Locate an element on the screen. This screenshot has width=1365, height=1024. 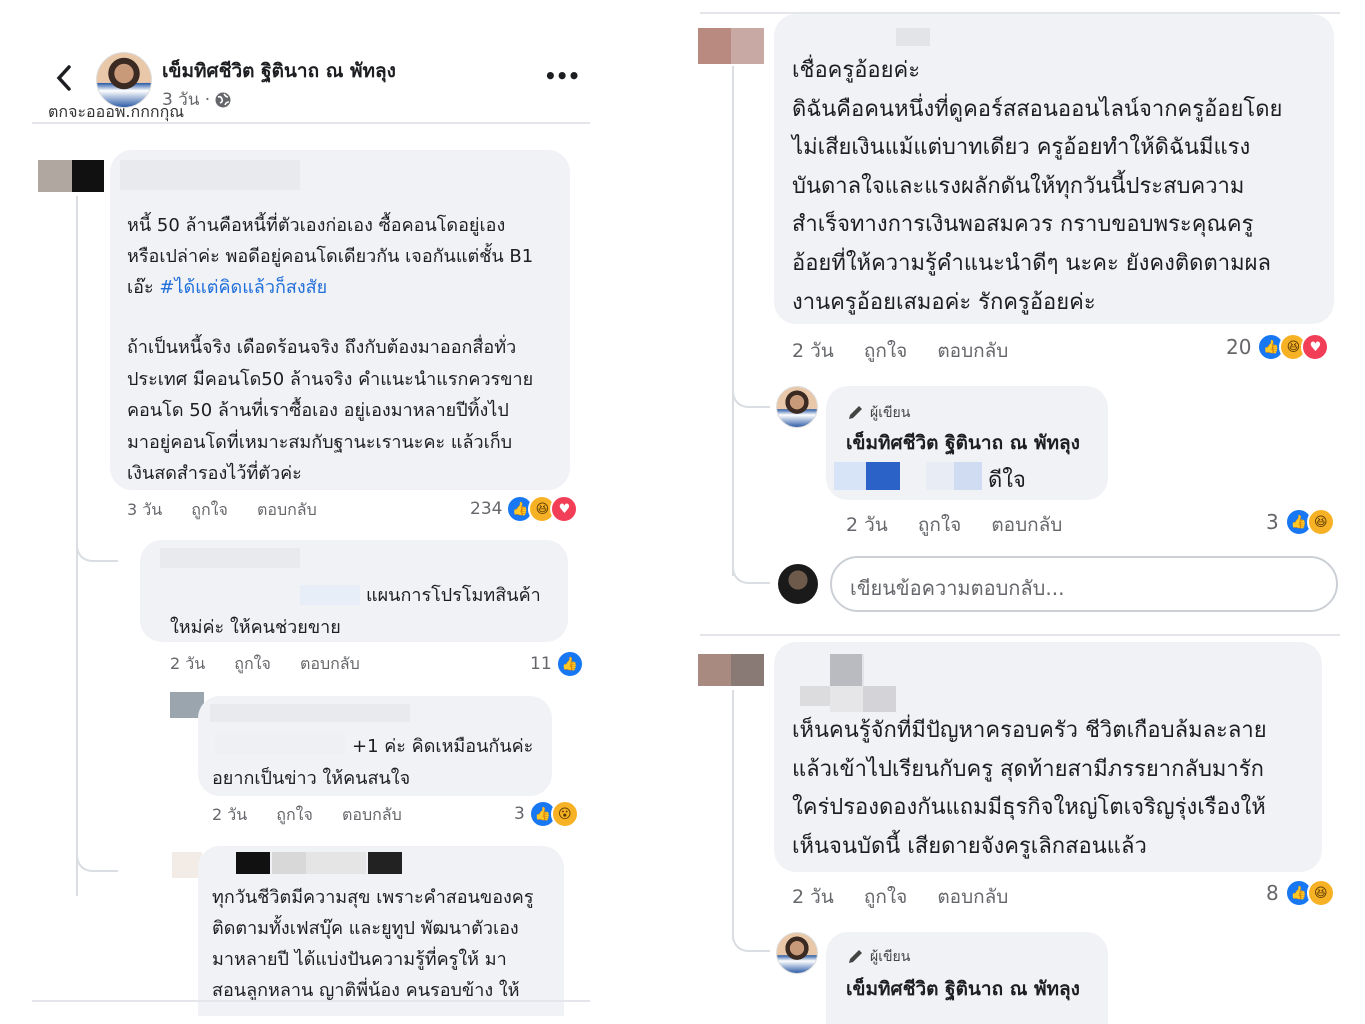
comment3-reply-button: ตอบกลับ is located at coordinates (372, 814).